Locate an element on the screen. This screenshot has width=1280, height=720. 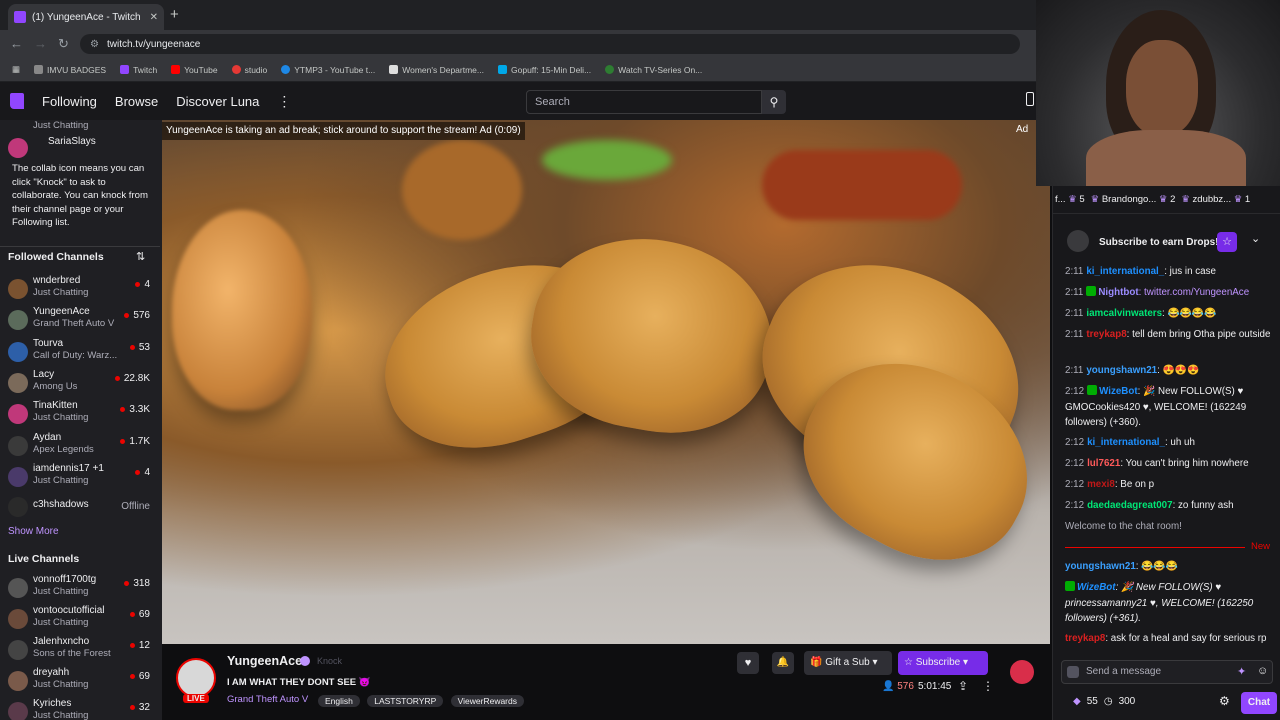
twitch-logo-icon is located at coordinates (17, 101).